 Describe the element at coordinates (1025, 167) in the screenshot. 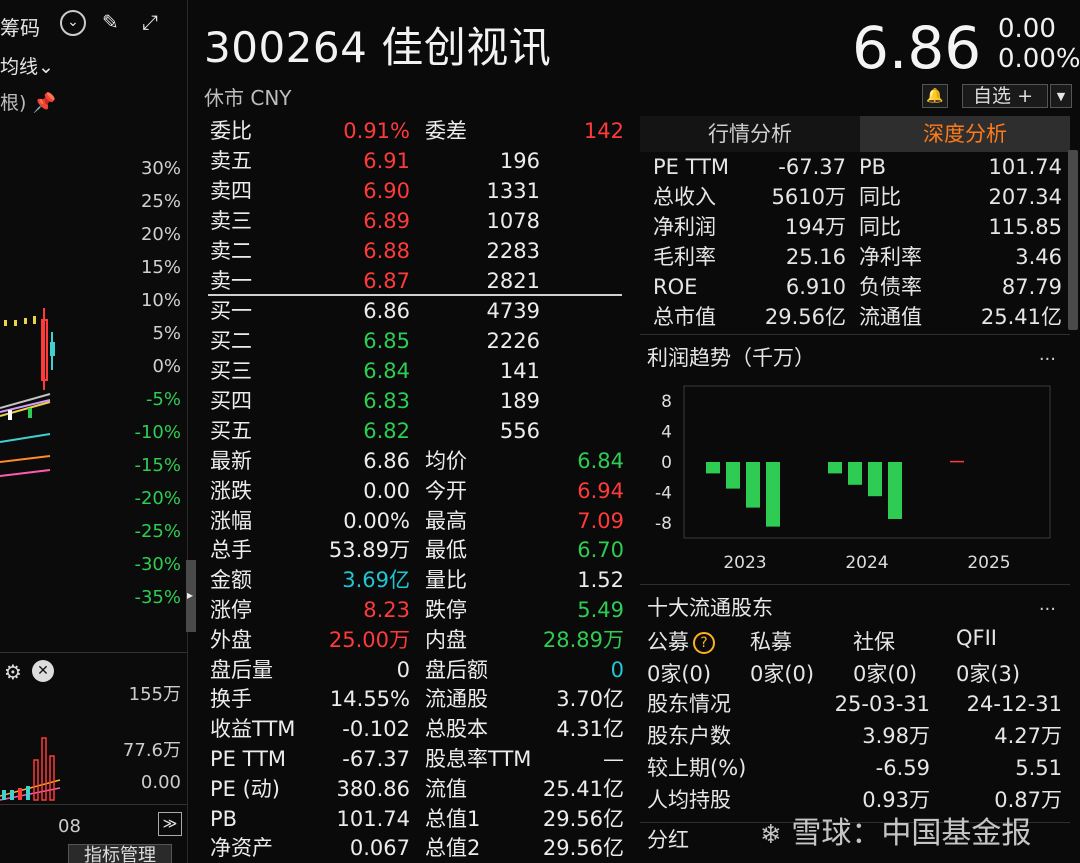

I see `metric-value: 101.74` at that location.